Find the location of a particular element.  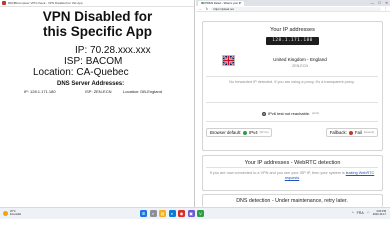

dns-isp-label: ISP: is located at coordinates (89, 91).